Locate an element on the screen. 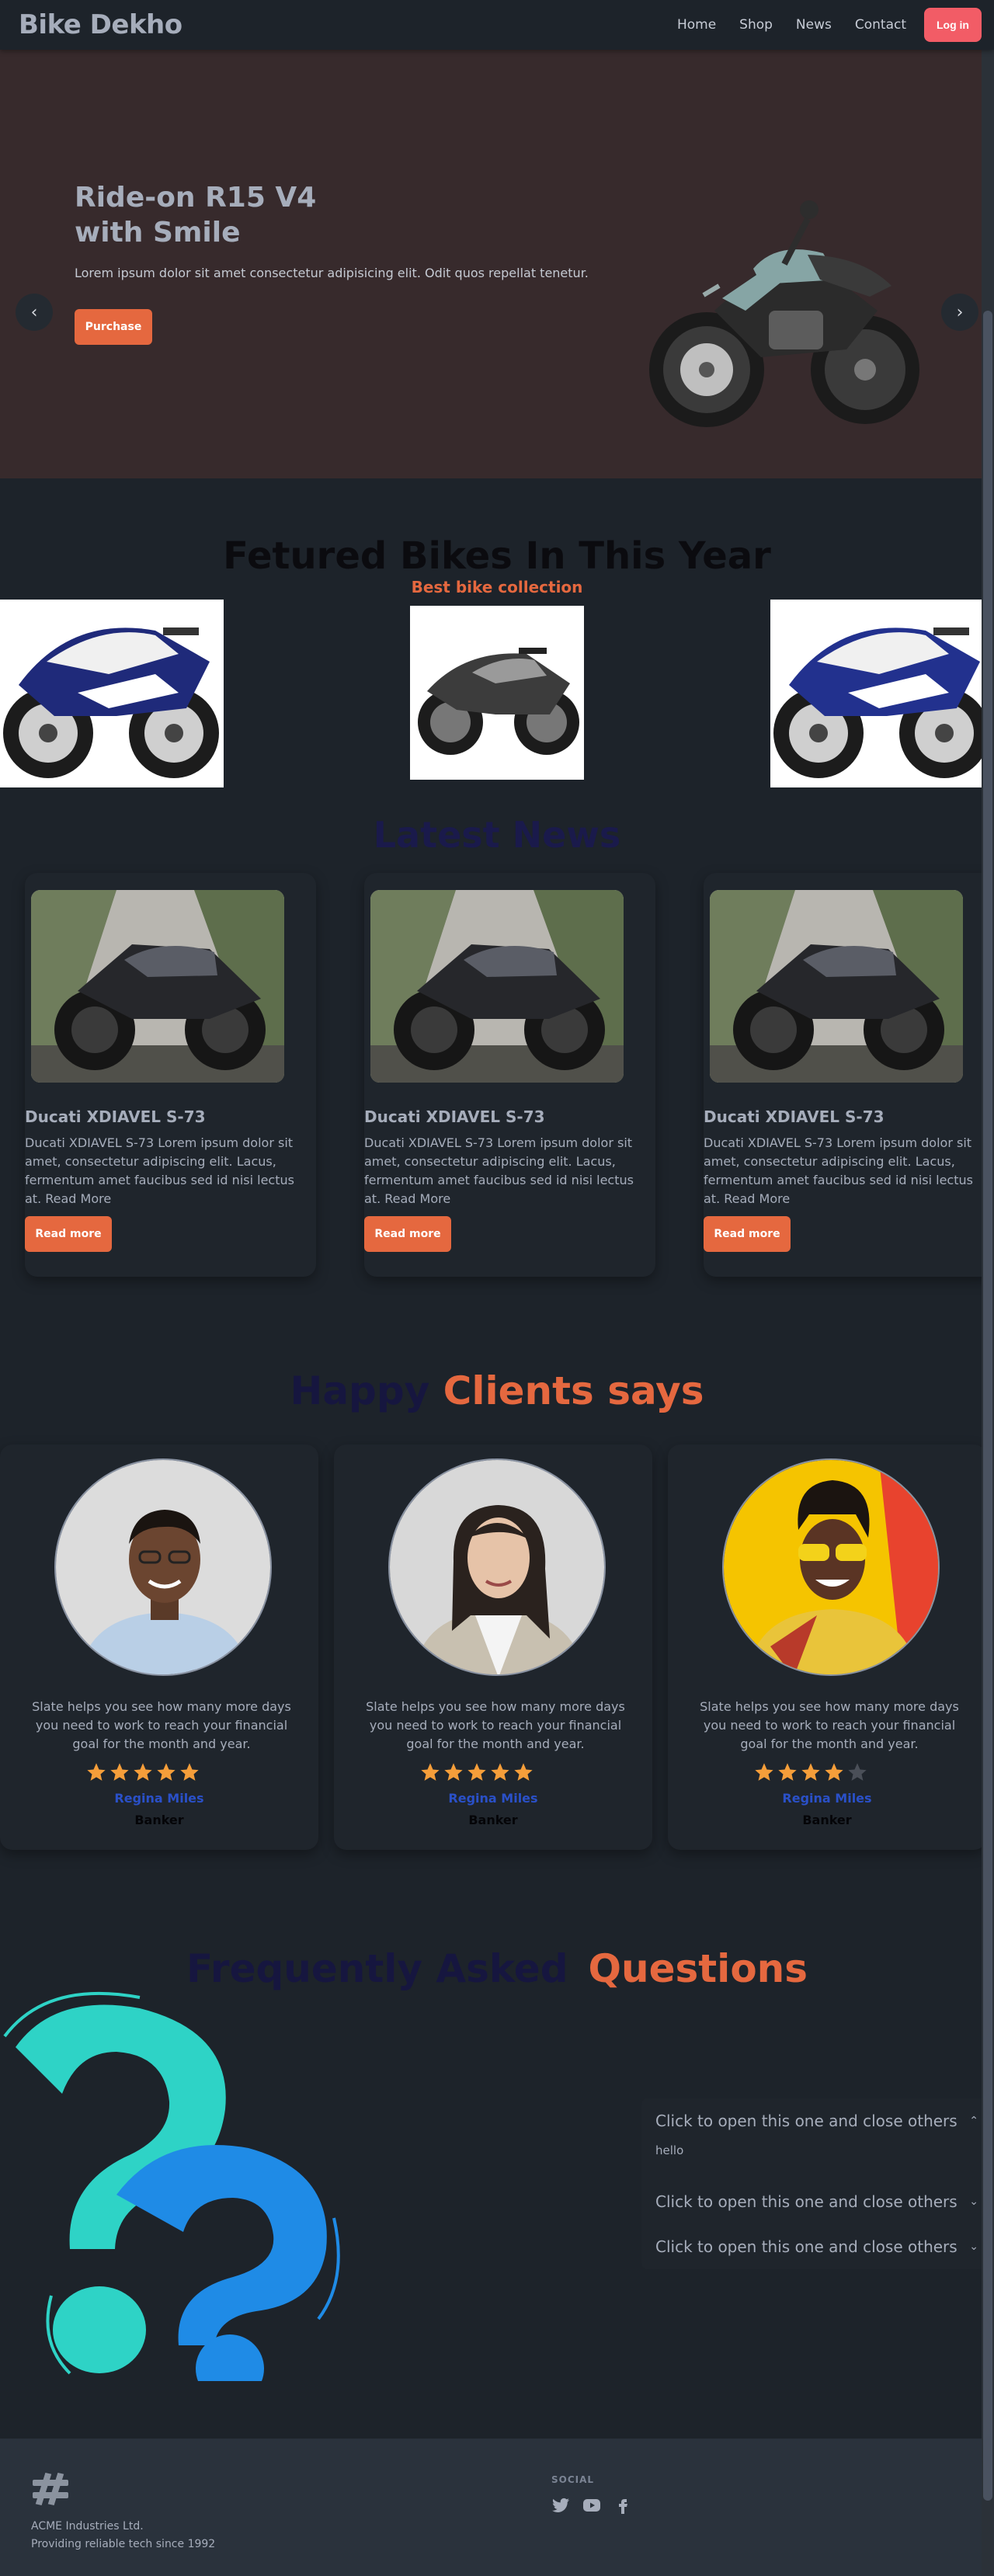  chevron-up-icon: ⌃ is located at coordinates (973, 2121).